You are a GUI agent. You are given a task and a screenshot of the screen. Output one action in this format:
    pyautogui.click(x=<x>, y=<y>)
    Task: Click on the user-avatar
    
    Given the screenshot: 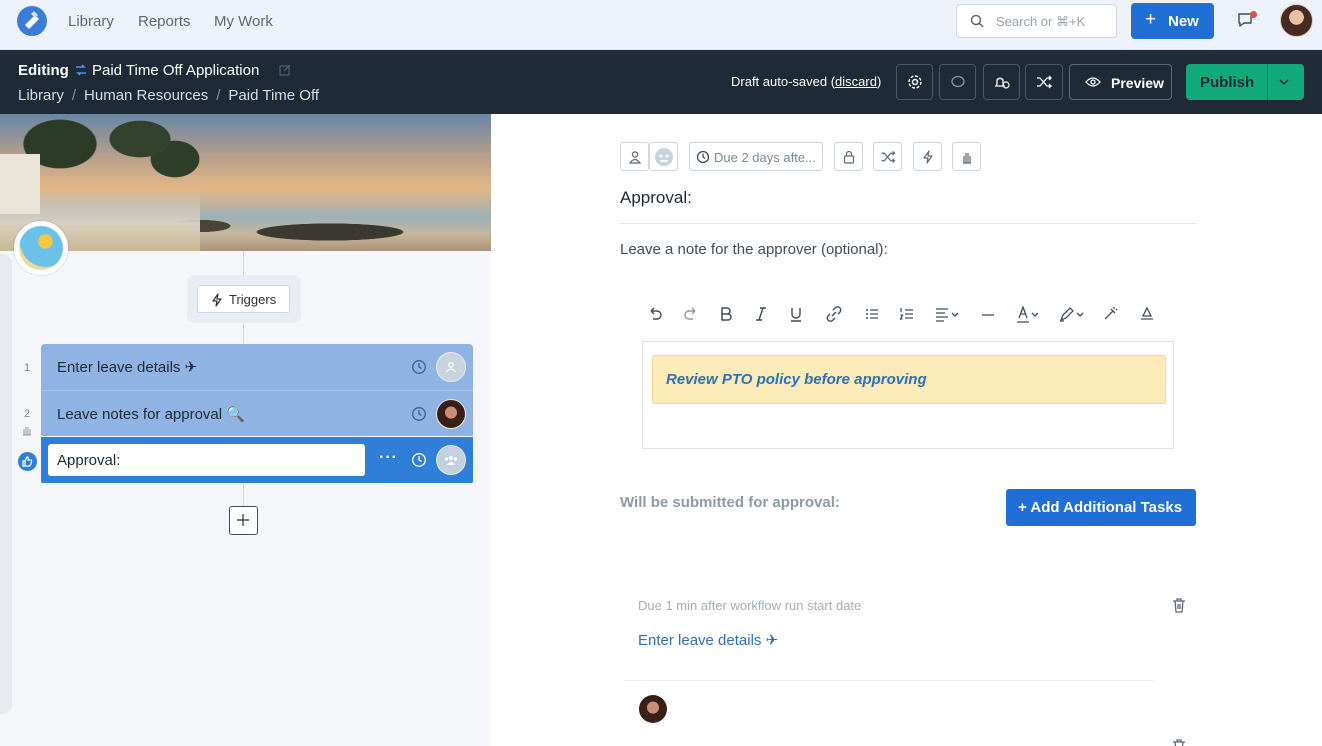 What is the action you would take?
    pyautogui.click(x=1296, y=20)
    